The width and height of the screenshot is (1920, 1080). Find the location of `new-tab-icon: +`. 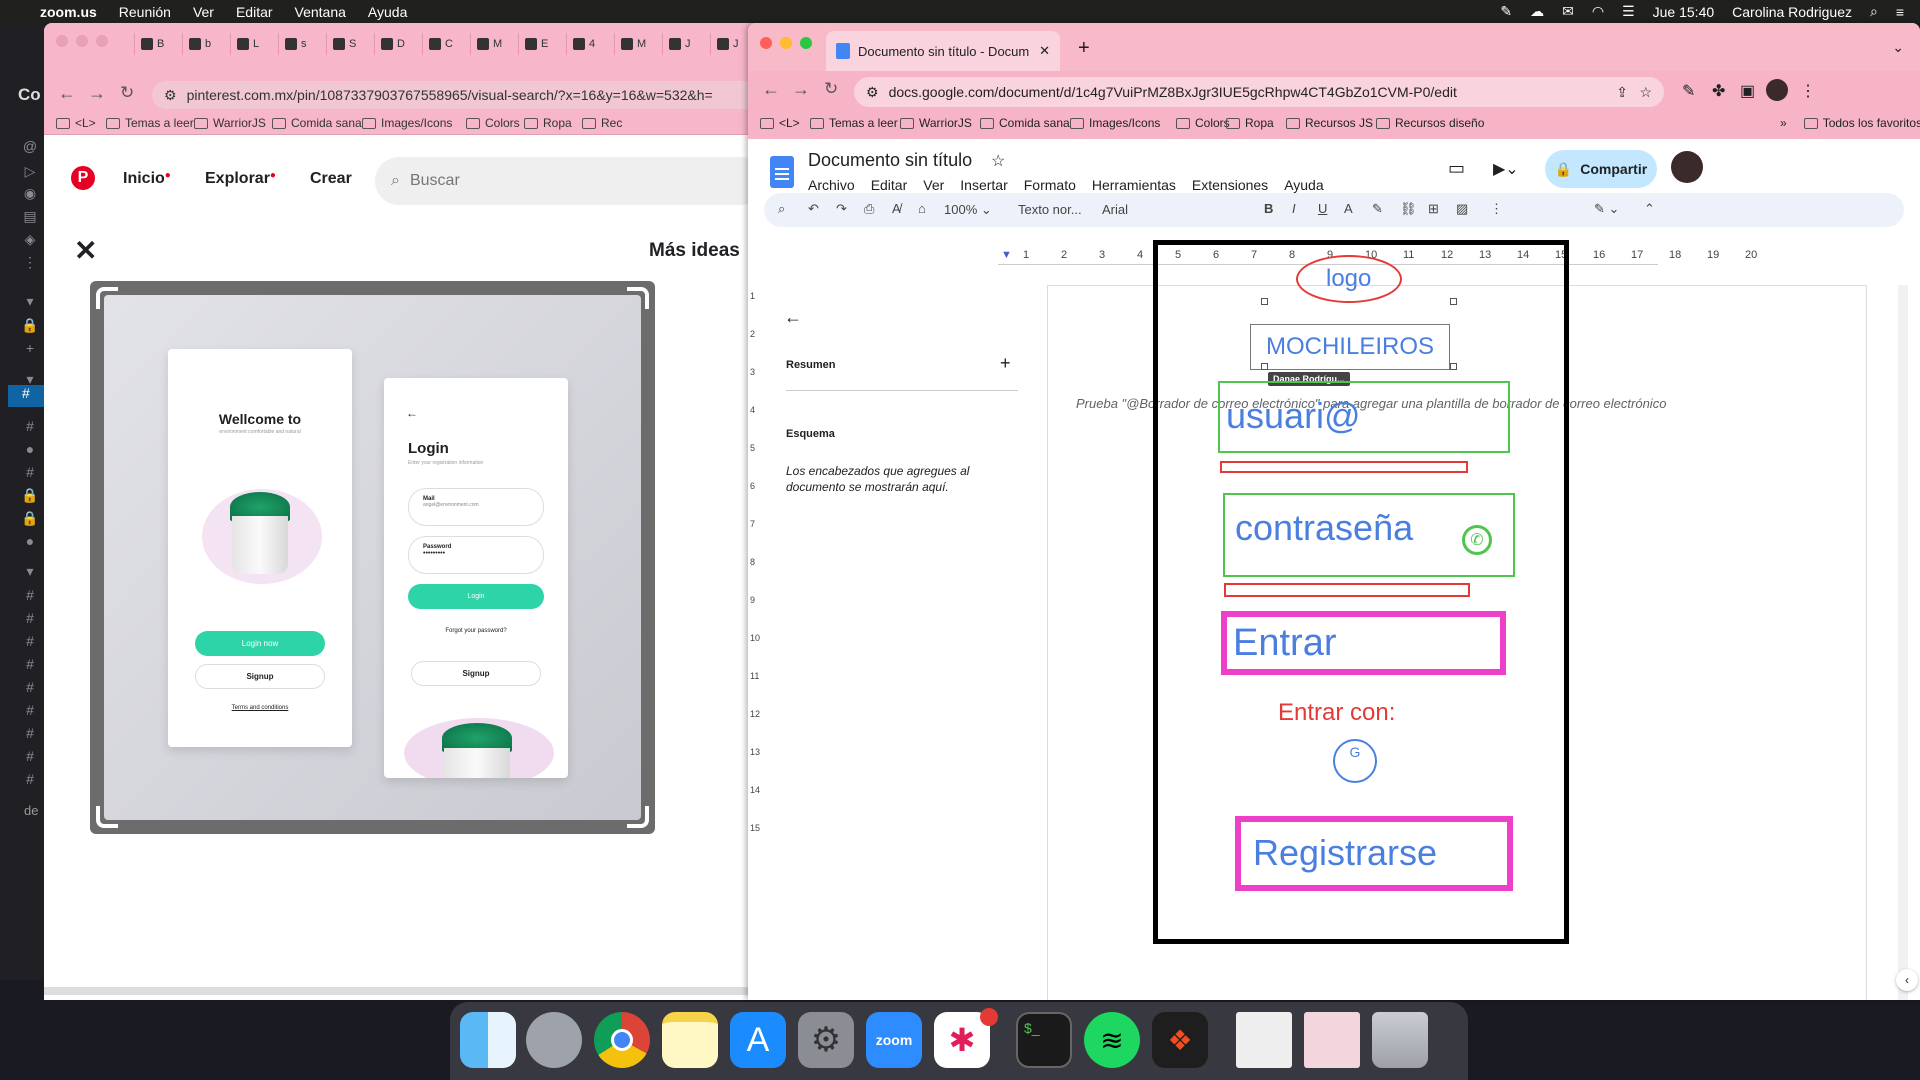

new-tab-icon: + is located at coordinates (1084, 48).